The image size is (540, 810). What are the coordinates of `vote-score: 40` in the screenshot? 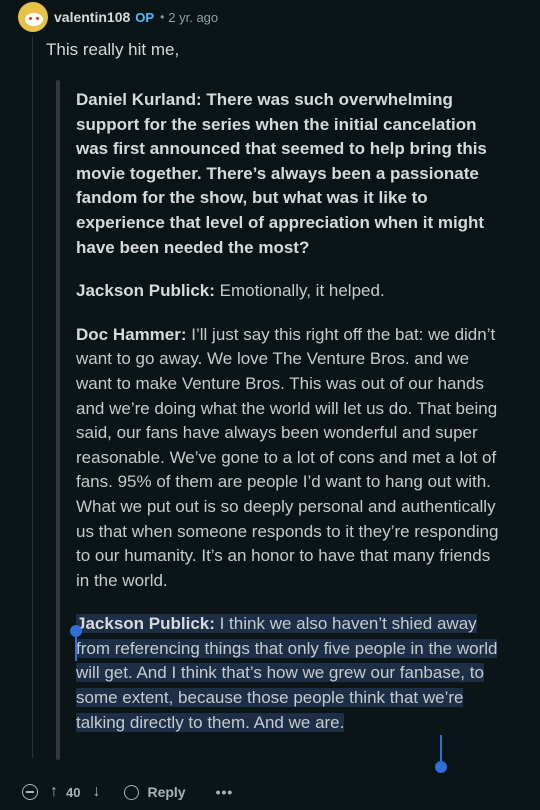 It's located at (73, 792).